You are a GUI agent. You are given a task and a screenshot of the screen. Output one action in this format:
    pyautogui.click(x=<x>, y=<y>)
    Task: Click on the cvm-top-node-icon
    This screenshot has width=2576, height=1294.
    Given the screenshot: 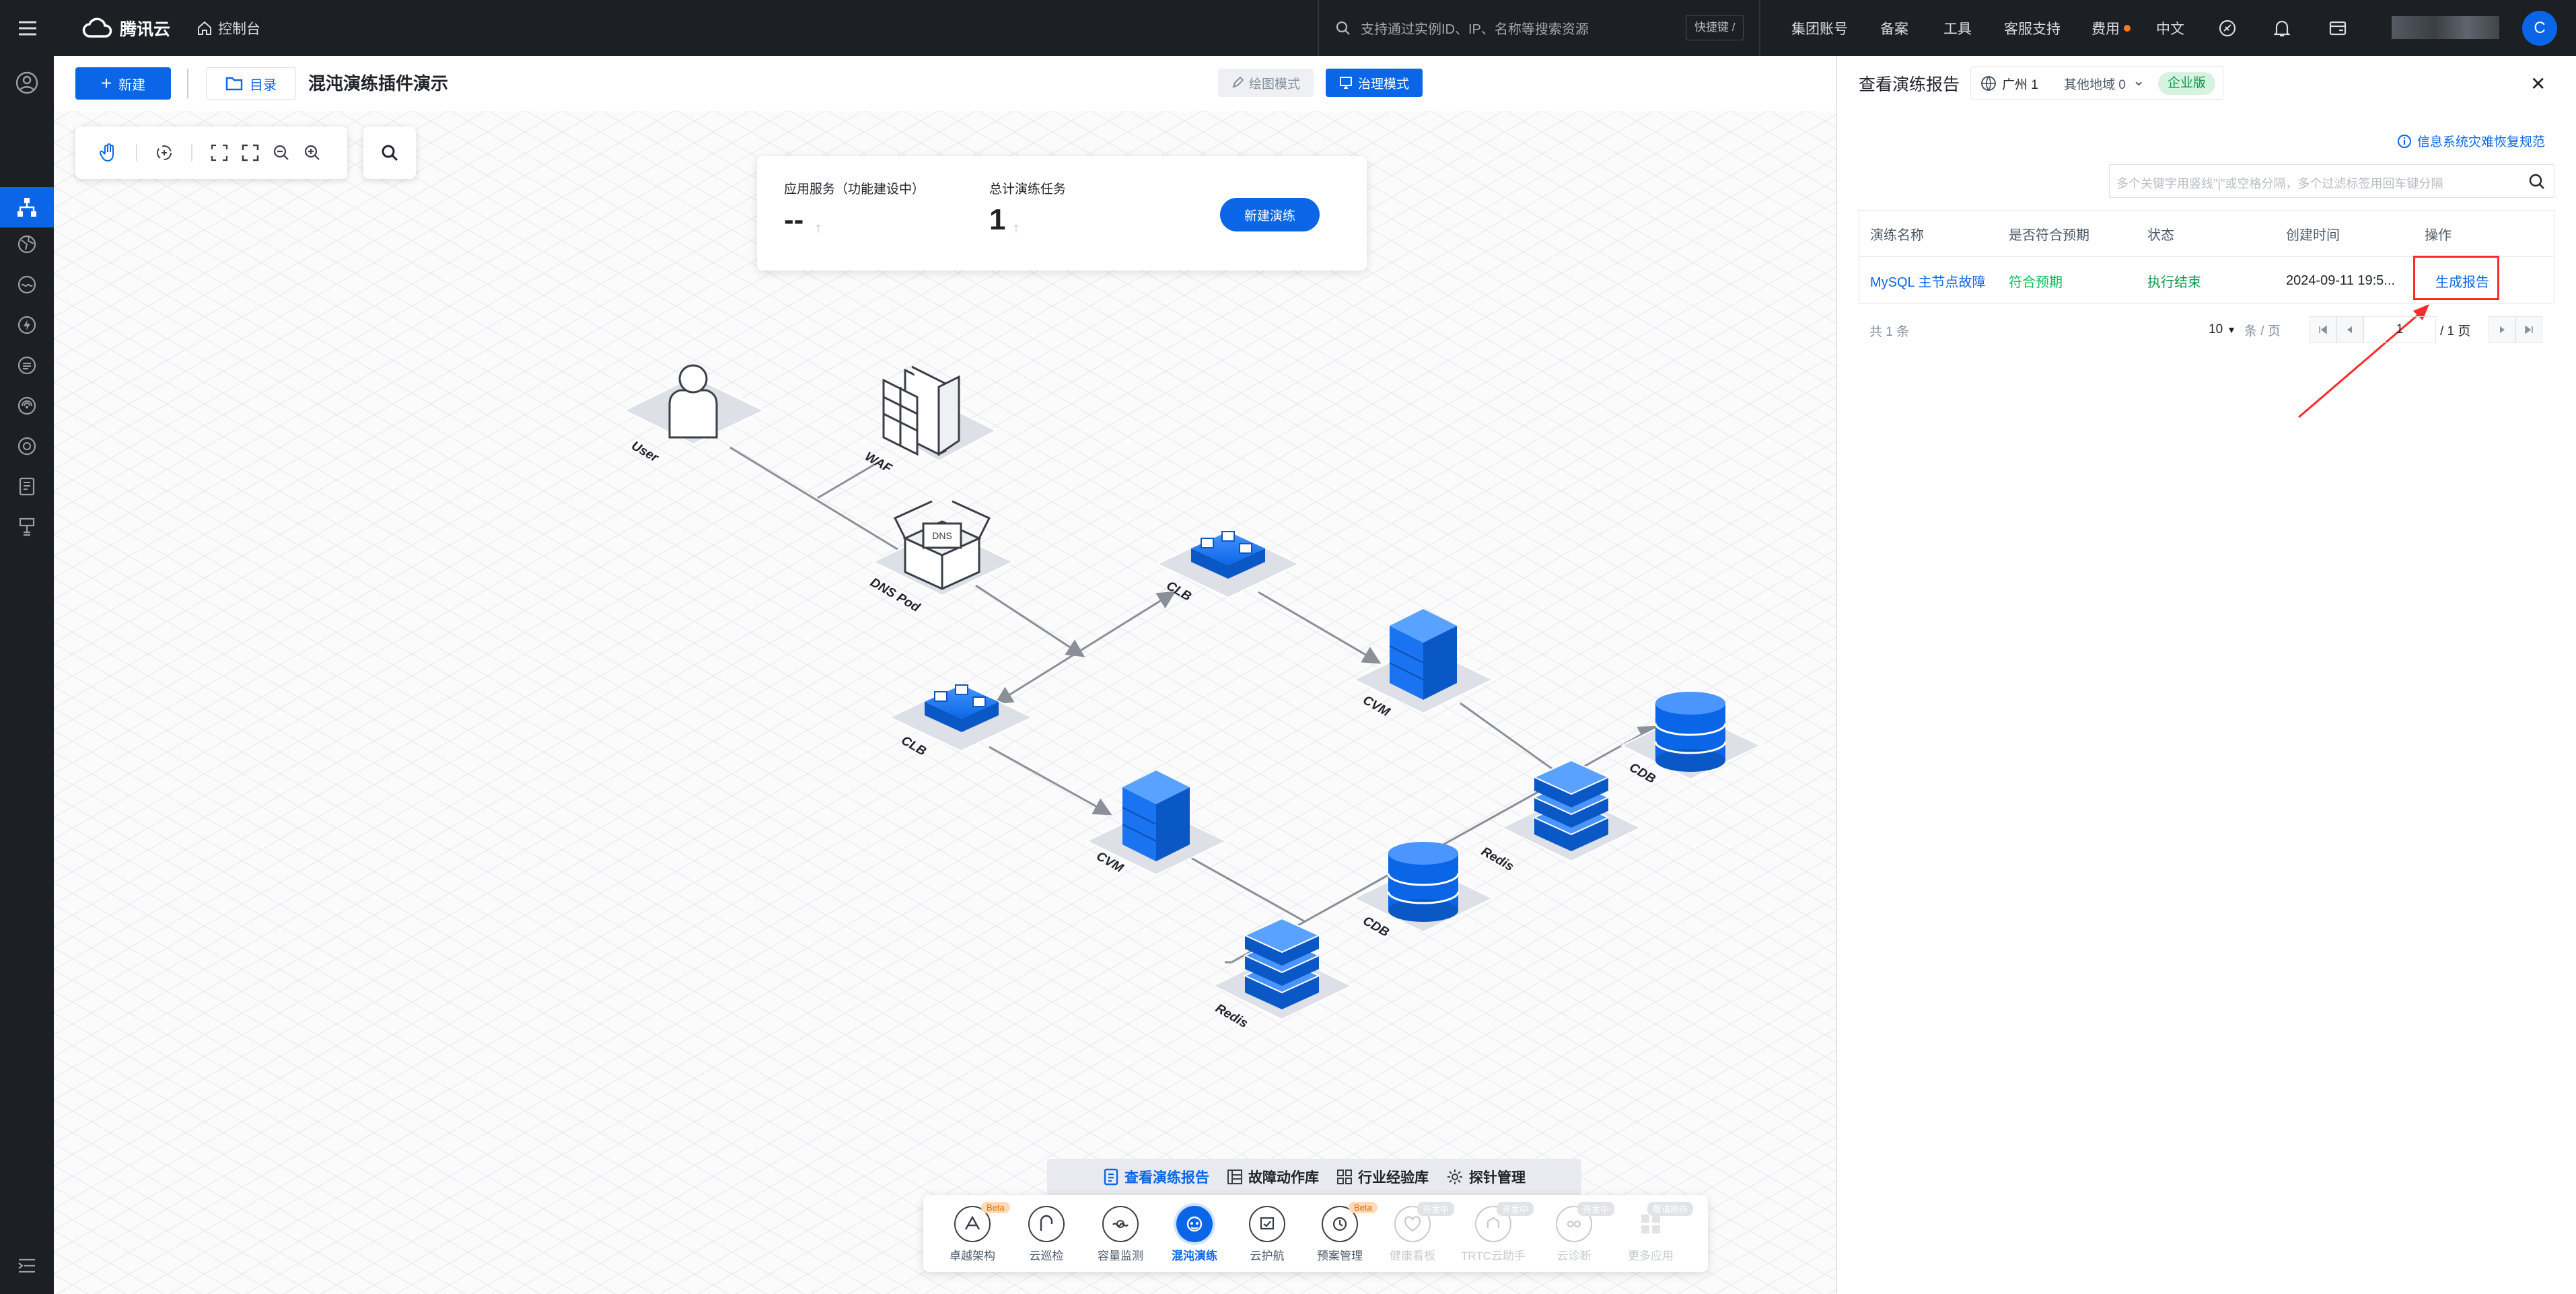 What is the action you would take?
    pyautogui.click(x=1423, y=655)
    